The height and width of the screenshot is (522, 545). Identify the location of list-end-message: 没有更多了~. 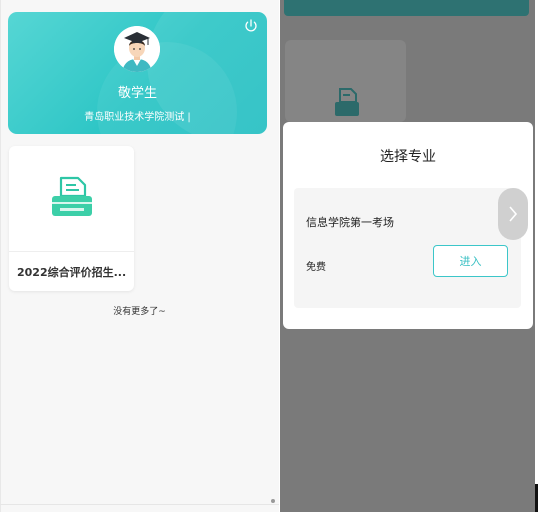
(139, 312).